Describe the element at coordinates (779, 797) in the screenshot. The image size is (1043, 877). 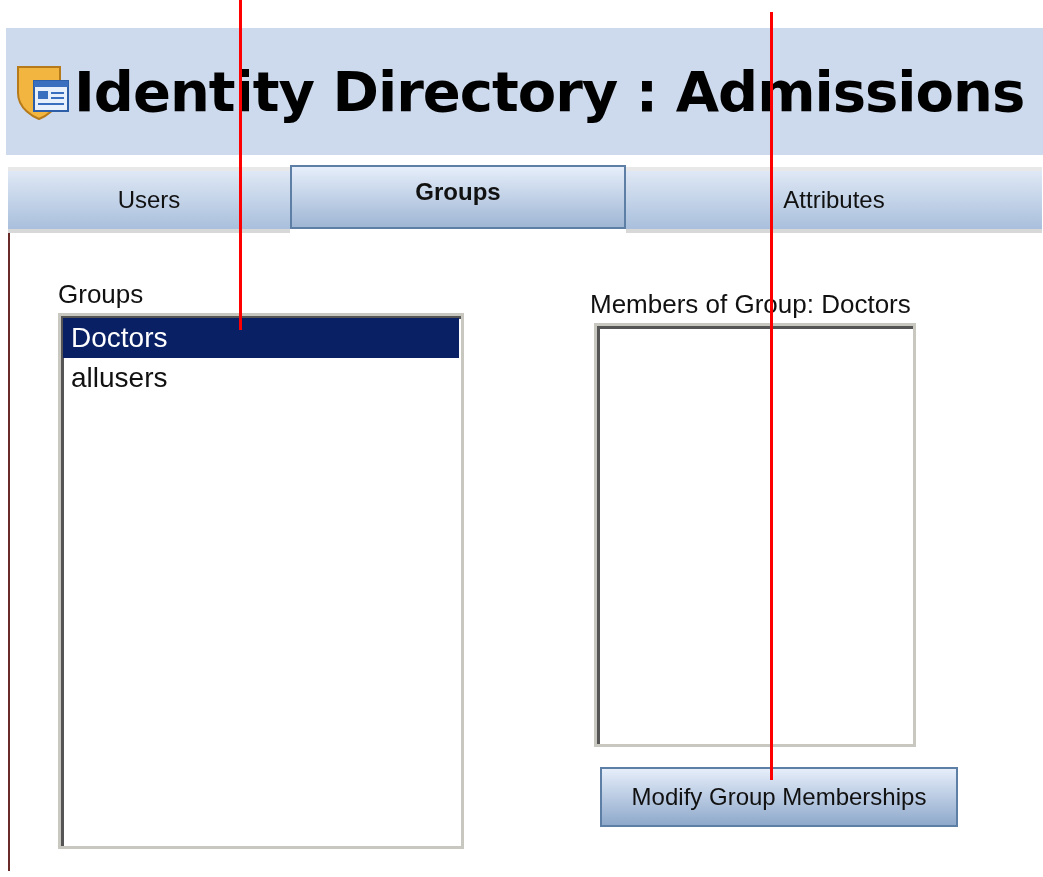
I see `modify-memberships-button: Modify Group Memberships` at that location.